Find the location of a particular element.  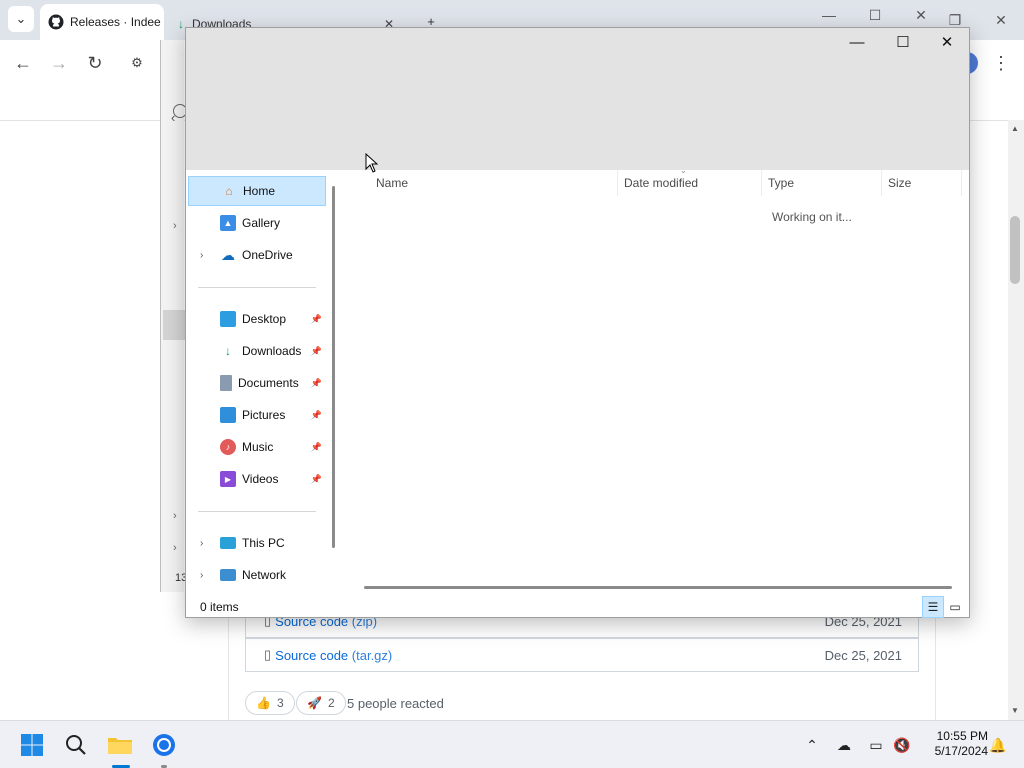

nav-label: Music is located at coordinates (258, 447).